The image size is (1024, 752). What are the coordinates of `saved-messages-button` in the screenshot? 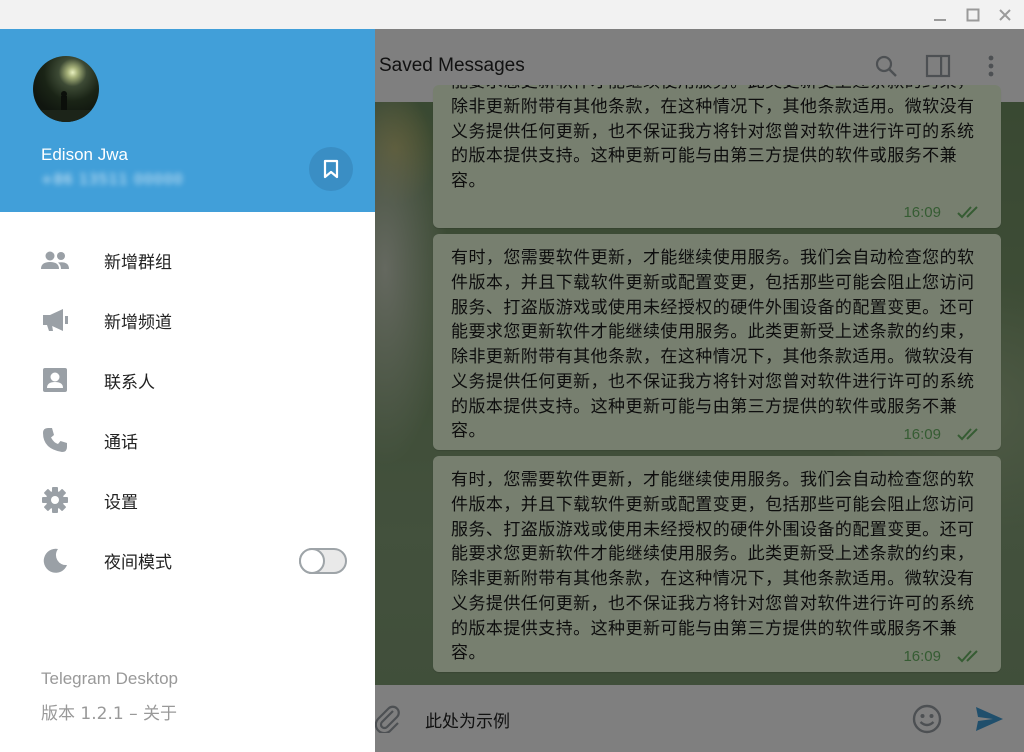 It's located at (331, 169).